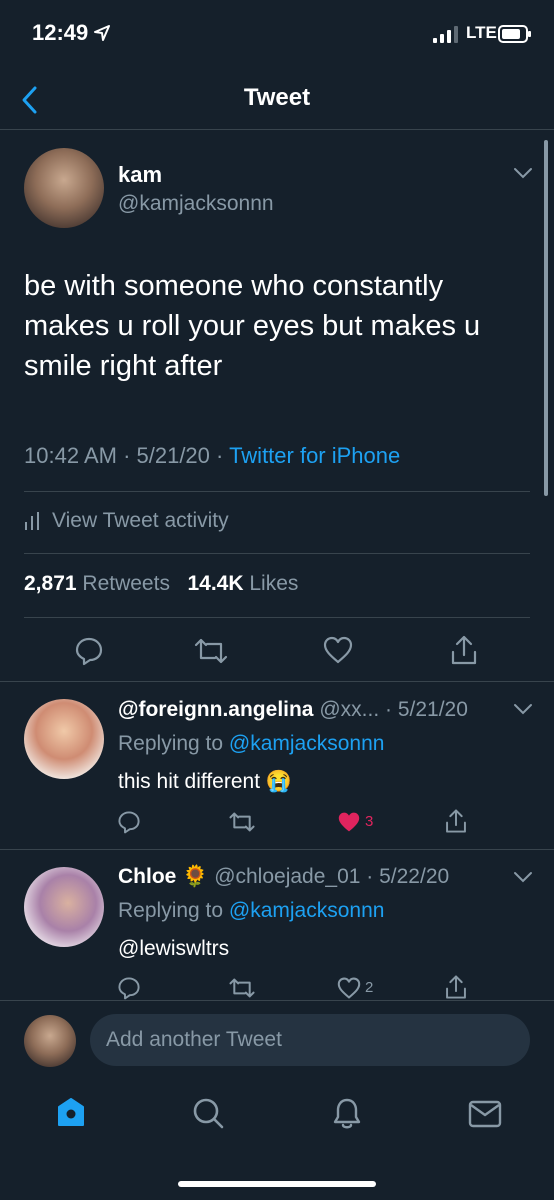  I want to click on likes-stat: 14.4K Likes, so click(242, 583).